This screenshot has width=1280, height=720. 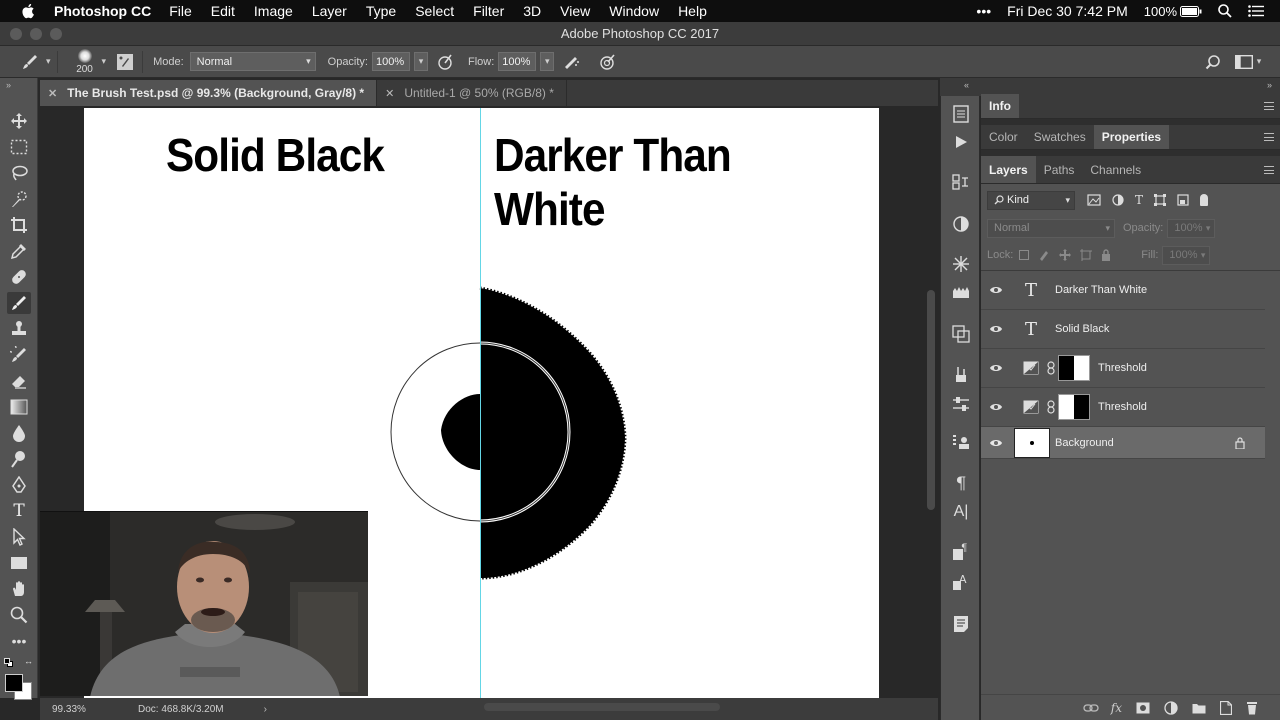 What do you see at coordinates (19, 433) in the screenshot?
I see `blur-tool` at bounding box center [19, 433].